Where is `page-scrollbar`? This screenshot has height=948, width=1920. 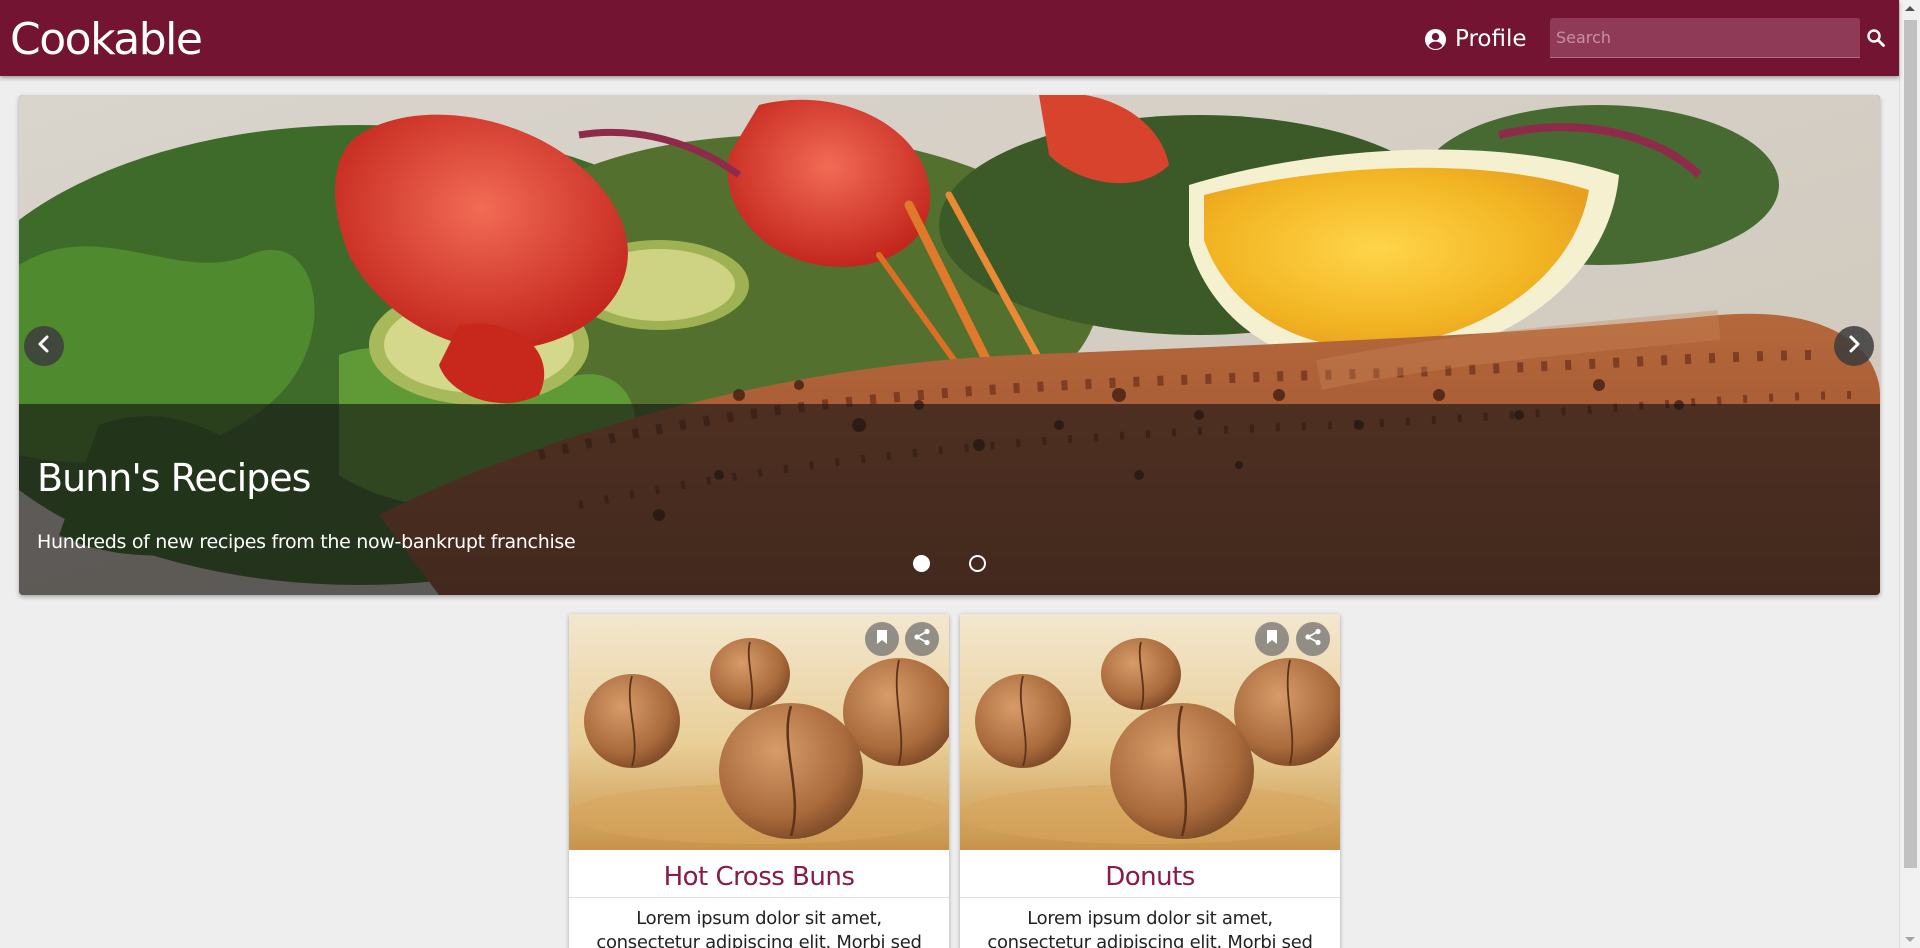
page-scrollbar is located at coordinates (1909, 474).